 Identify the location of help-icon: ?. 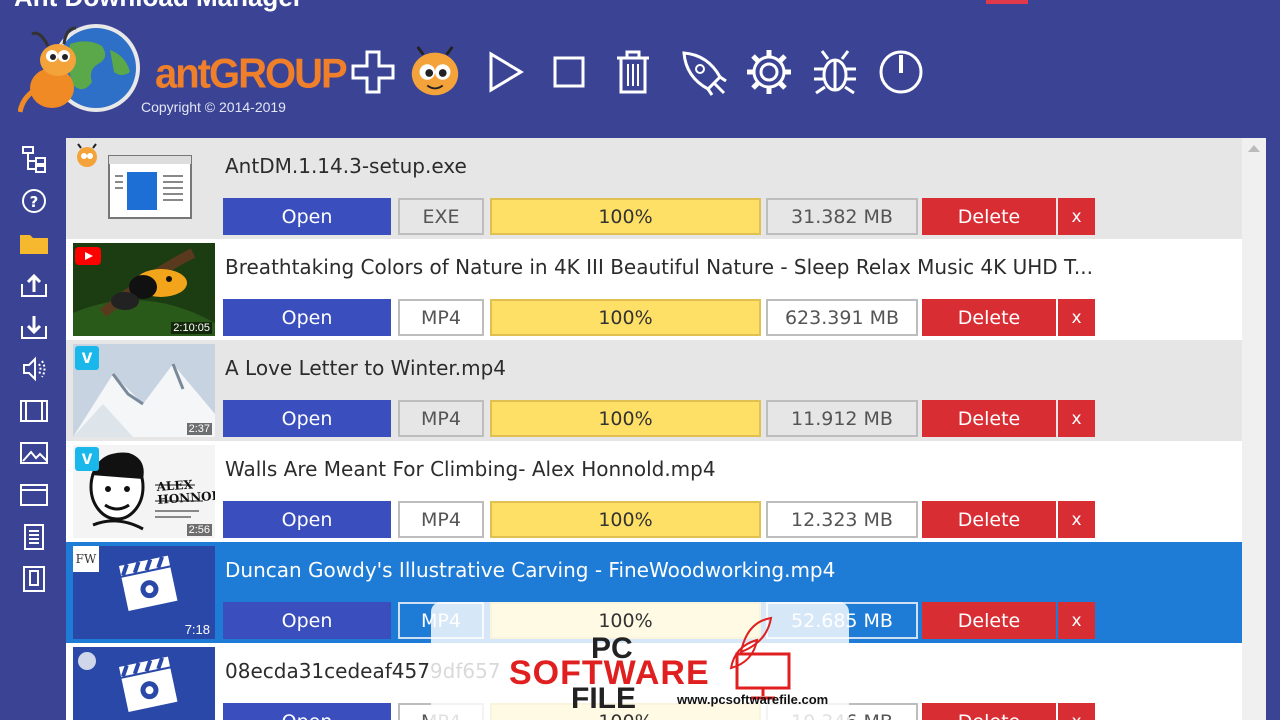
(34, 201).